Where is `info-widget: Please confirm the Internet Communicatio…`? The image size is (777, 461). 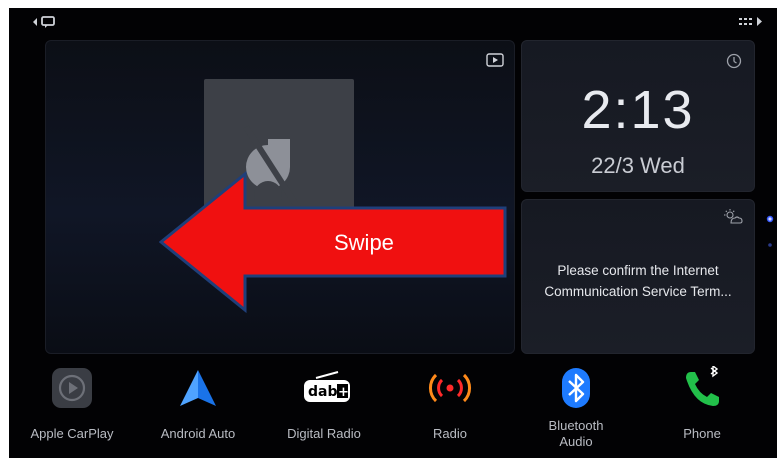 info-widget: Please confirm the Internet Communicatio… is located at coordinates (638, 276).